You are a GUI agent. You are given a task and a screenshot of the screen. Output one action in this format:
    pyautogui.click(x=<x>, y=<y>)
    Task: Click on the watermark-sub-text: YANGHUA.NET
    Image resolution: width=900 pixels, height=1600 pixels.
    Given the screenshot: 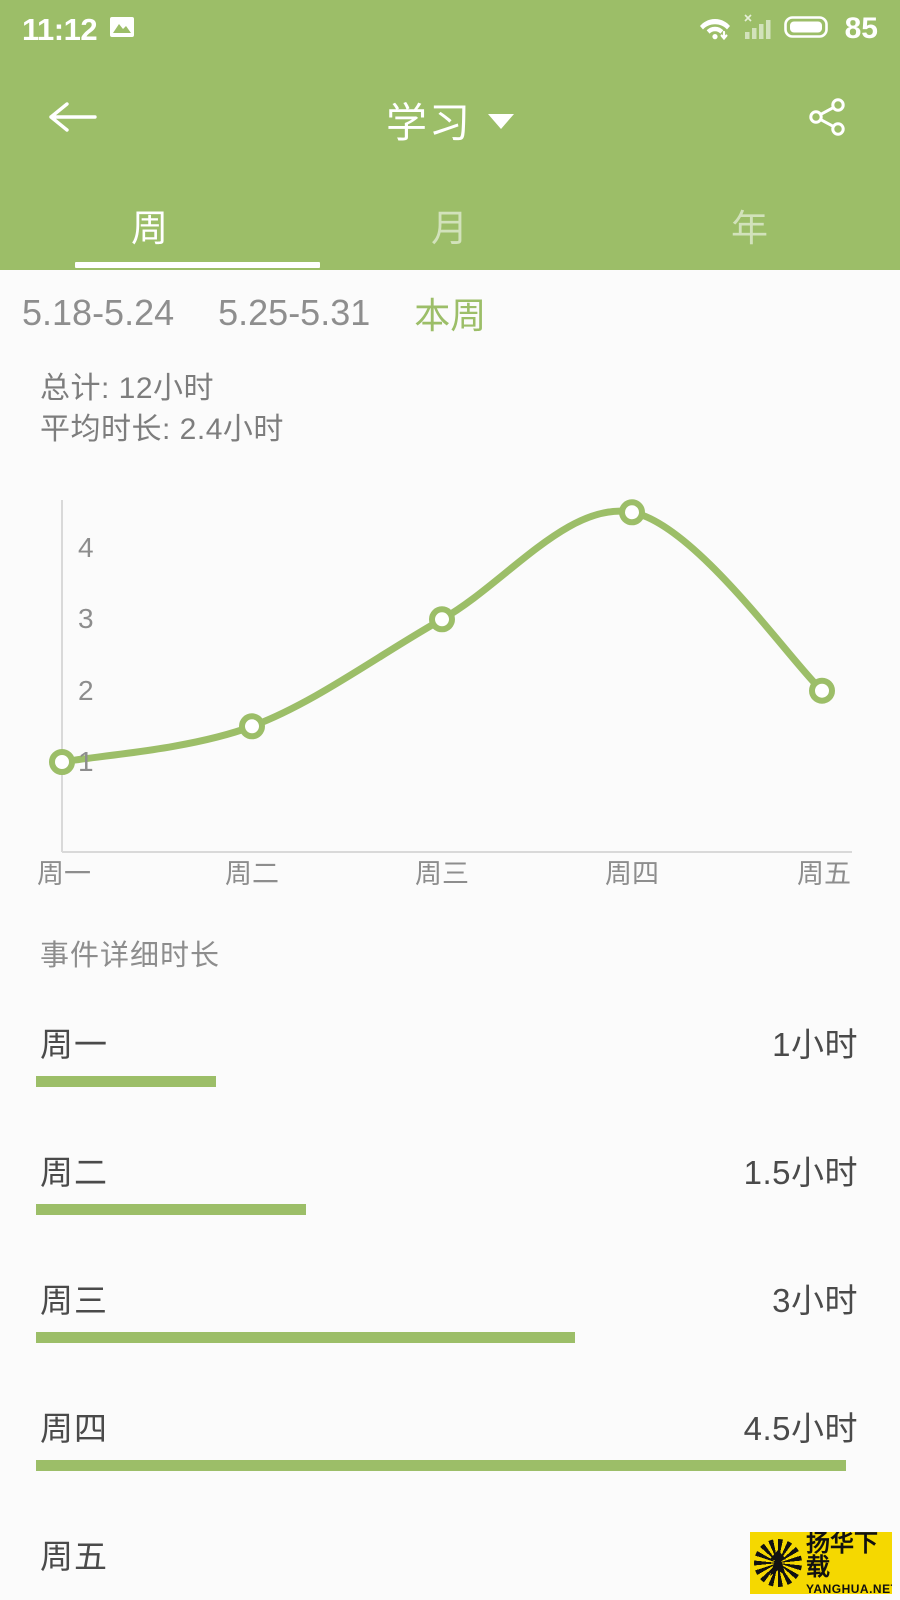 What is the action you would take?
    pyautogui.click(x=849, y=1588)
    